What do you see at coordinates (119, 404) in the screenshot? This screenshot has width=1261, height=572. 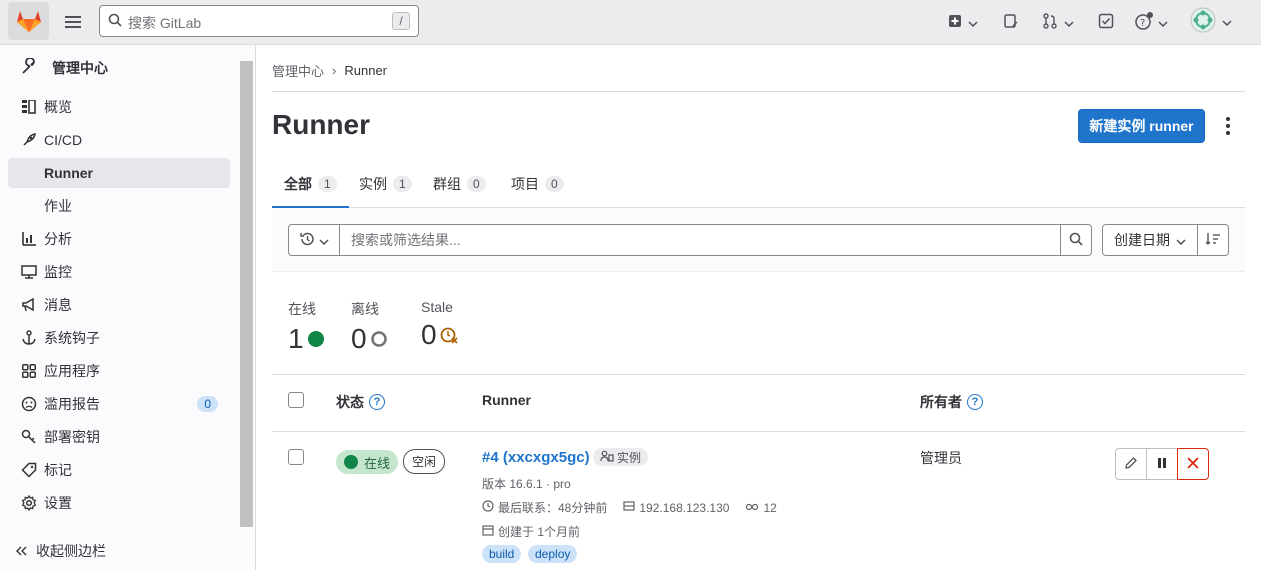 I see `sidebar-item-abuse-reports: 滥用报告 0` at bounding box center [119, 404].